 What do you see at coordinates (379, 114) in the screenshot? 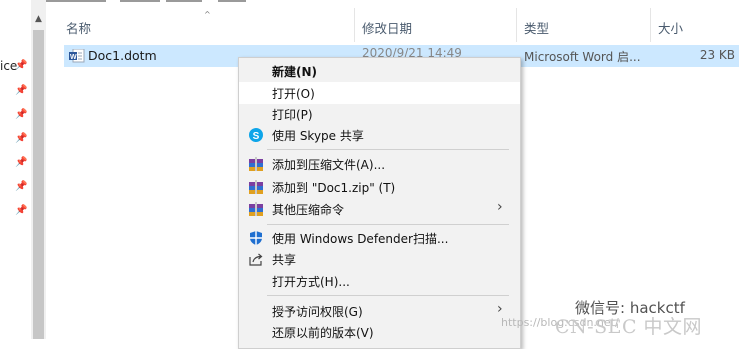
I see `menu-item-print: 打印(P)` at bounding box center [379, 114].